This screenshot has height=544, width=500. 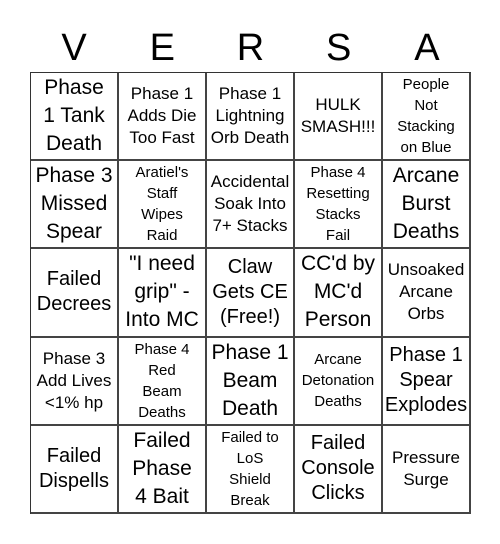 I want to click on header-letter-a: A, so click(x=427, y=48).